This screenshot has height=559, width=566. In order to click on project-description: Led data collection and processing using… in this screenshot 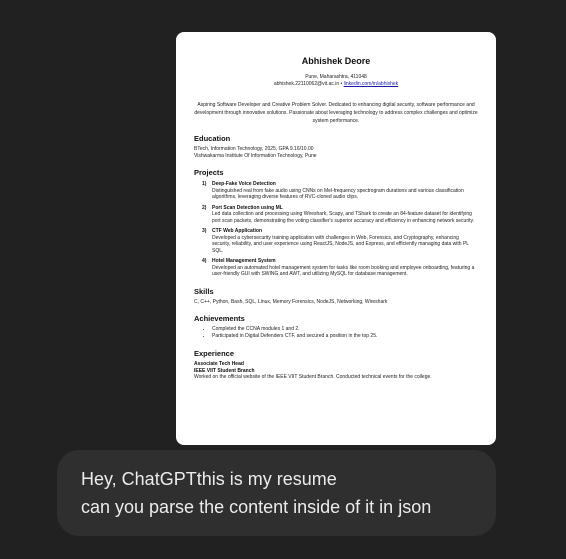, I will do `click(343, 217)`.